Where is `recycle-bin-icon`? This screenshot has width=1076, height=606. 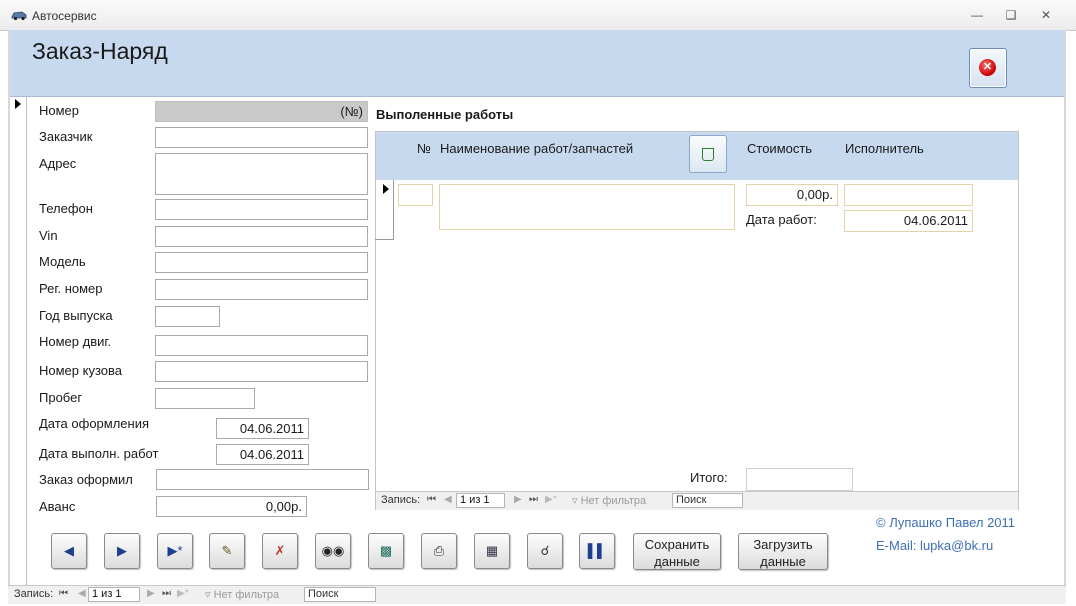
recycle-bin-icon is located at coordinates (708, 154).